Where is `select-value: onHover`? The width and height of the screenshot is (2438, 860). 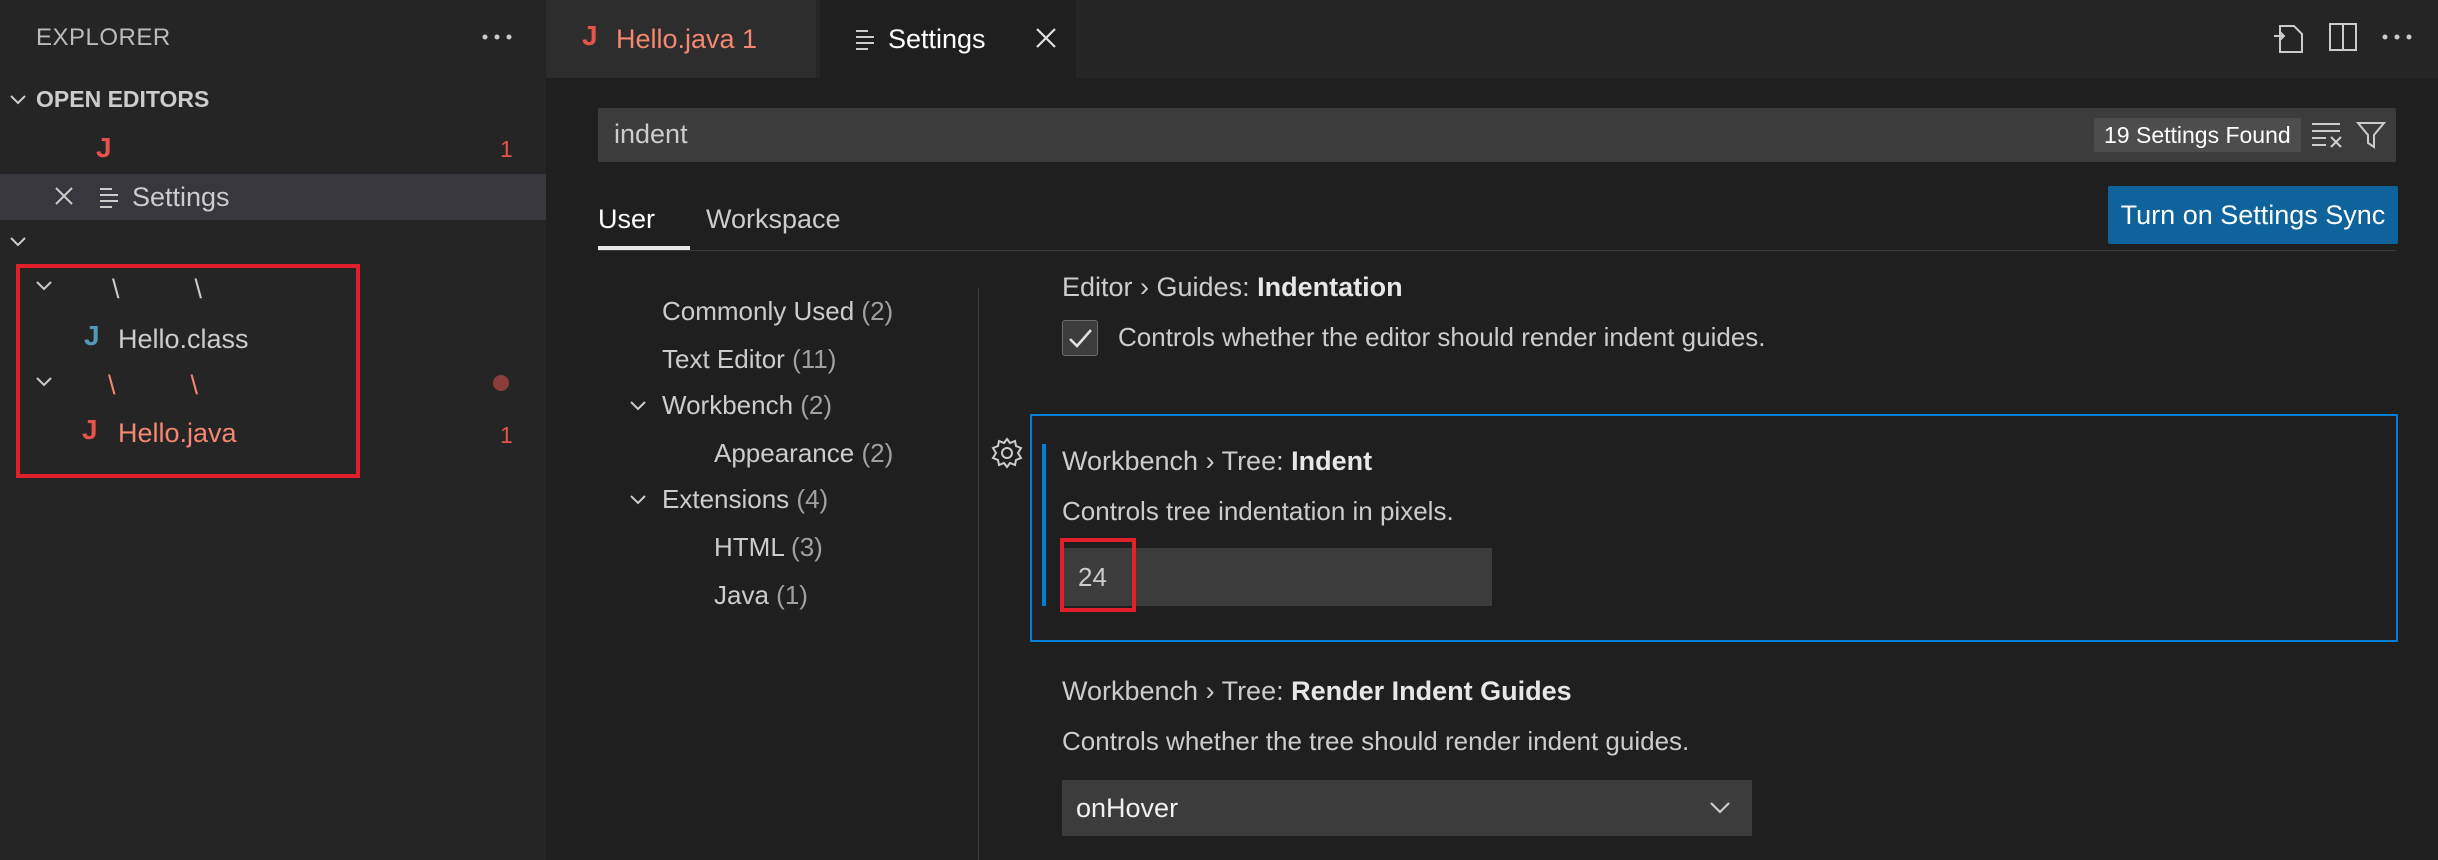
select-value: onHover is located at coordinates (1127, 808).